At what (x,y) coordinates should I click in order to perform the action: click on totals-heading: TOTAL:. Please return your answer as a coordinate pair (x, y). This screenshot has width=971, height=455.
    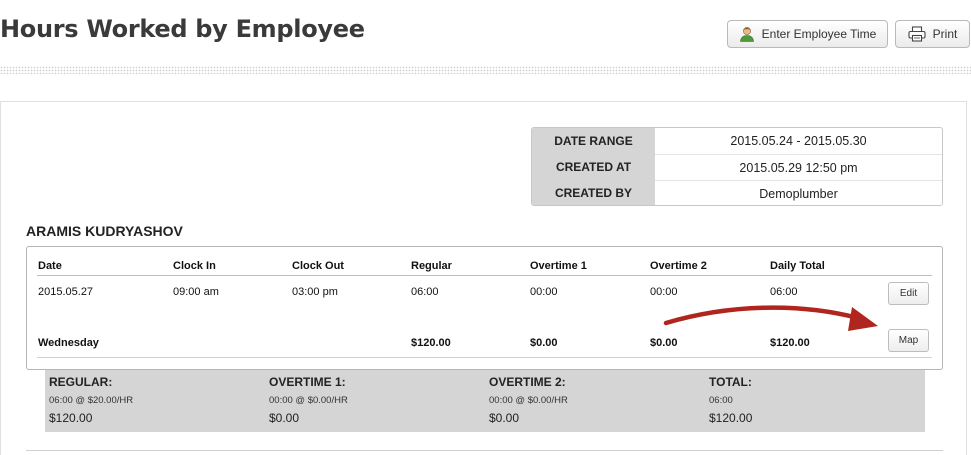
    Looking at the image, I should click on (730, 382).